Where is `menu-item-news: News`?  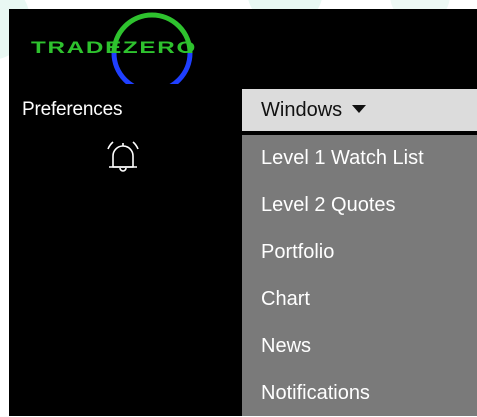 menu-item-news: News is located at coordinates (359, 346).